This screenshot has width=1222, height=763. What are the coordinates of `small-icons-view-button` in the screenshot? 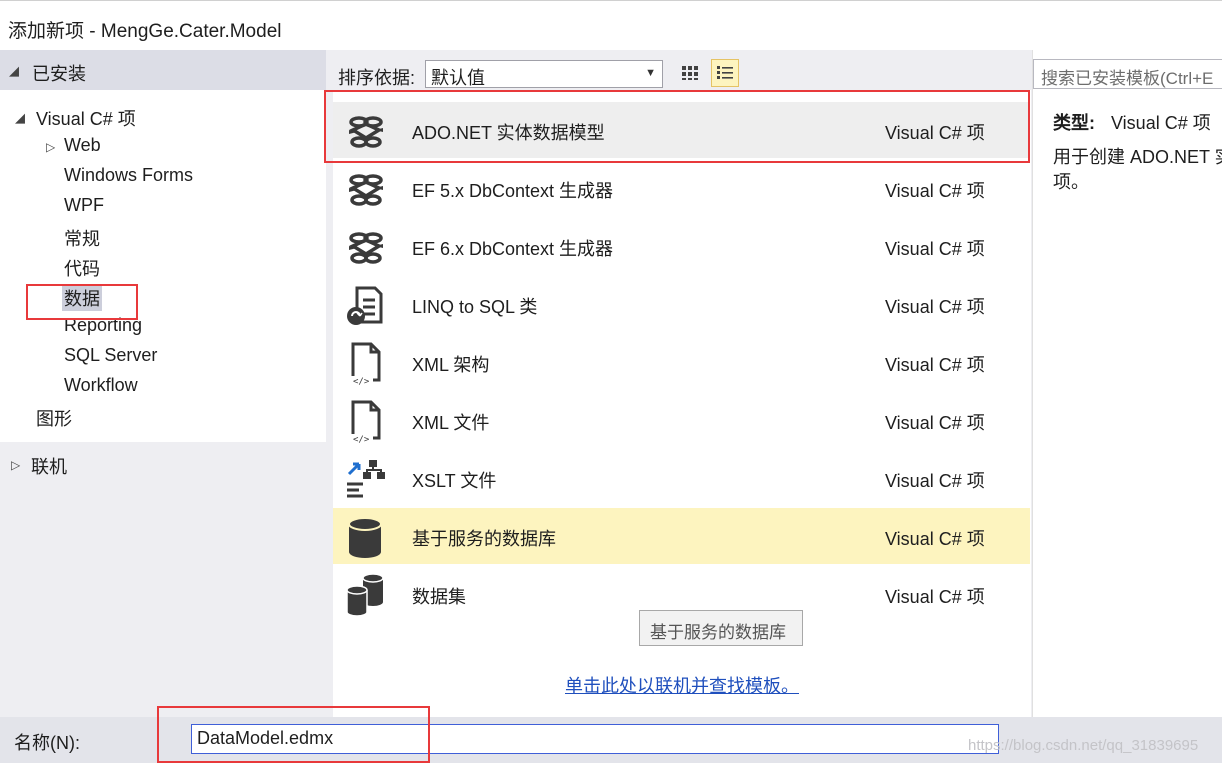 It's located at (690, 73).